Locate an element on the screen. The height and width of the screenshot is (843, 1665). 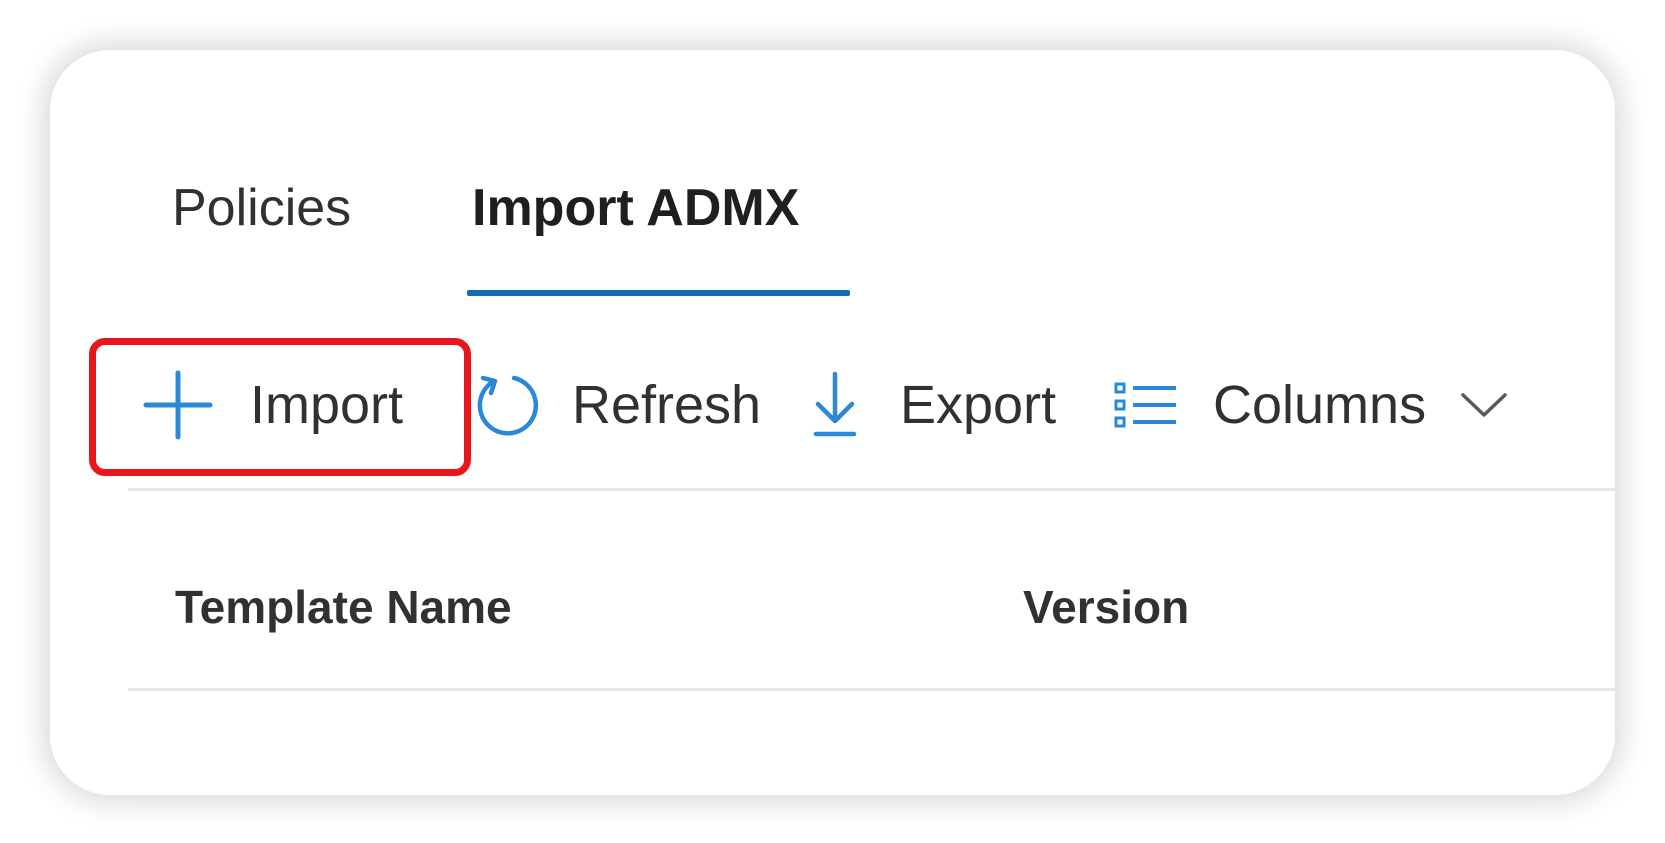
plus-icon is located at coordinates (178, 405).